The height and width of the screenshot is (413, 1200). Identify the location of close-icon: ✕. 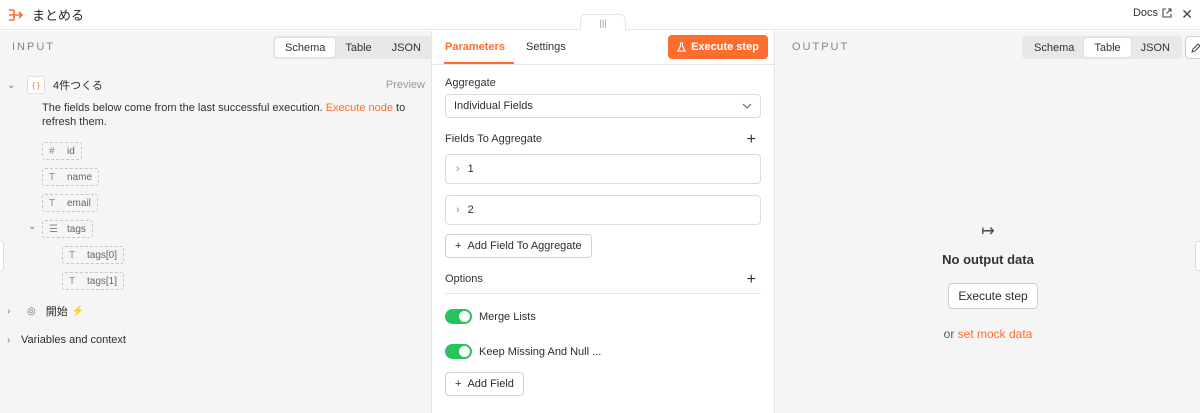
(1187, 14).